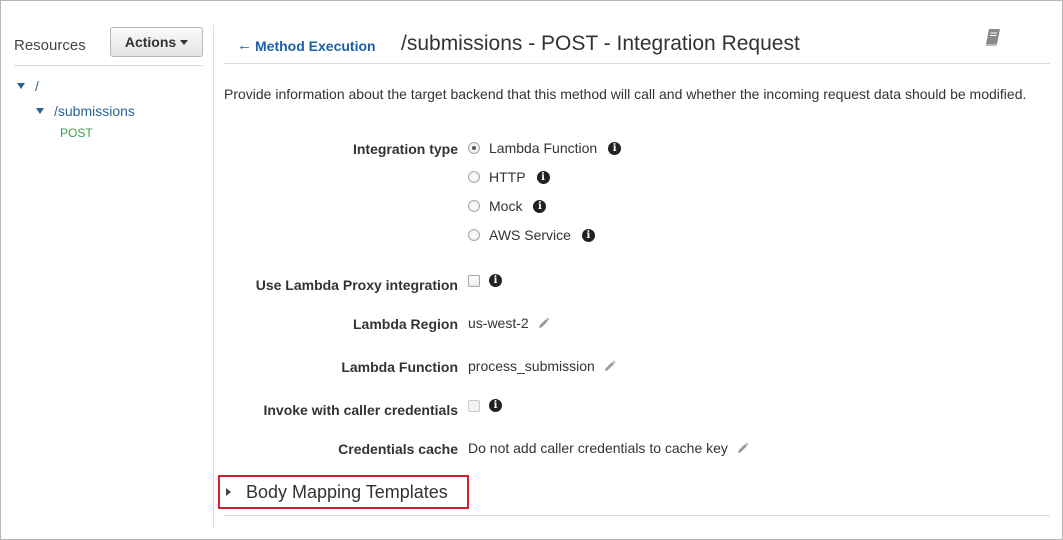 The image size is (1063, 540). Describe the element at coordinates (398, 449) in the screenshot. I see `credentials-cache-label: Credentials cache` at that location.